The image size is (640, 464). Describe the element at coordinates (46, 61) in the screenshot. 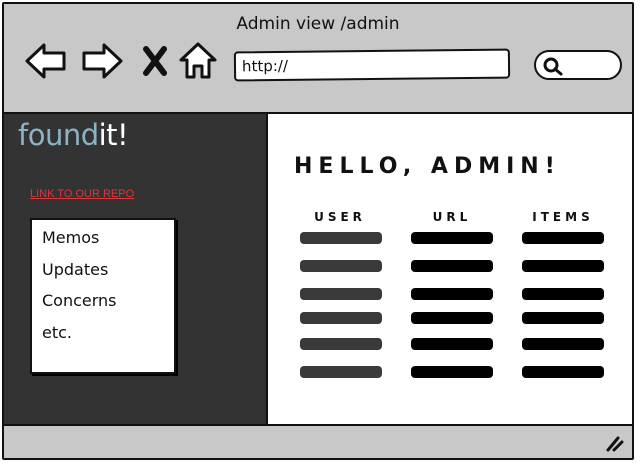

I see `back-arrow-icon` at that location.